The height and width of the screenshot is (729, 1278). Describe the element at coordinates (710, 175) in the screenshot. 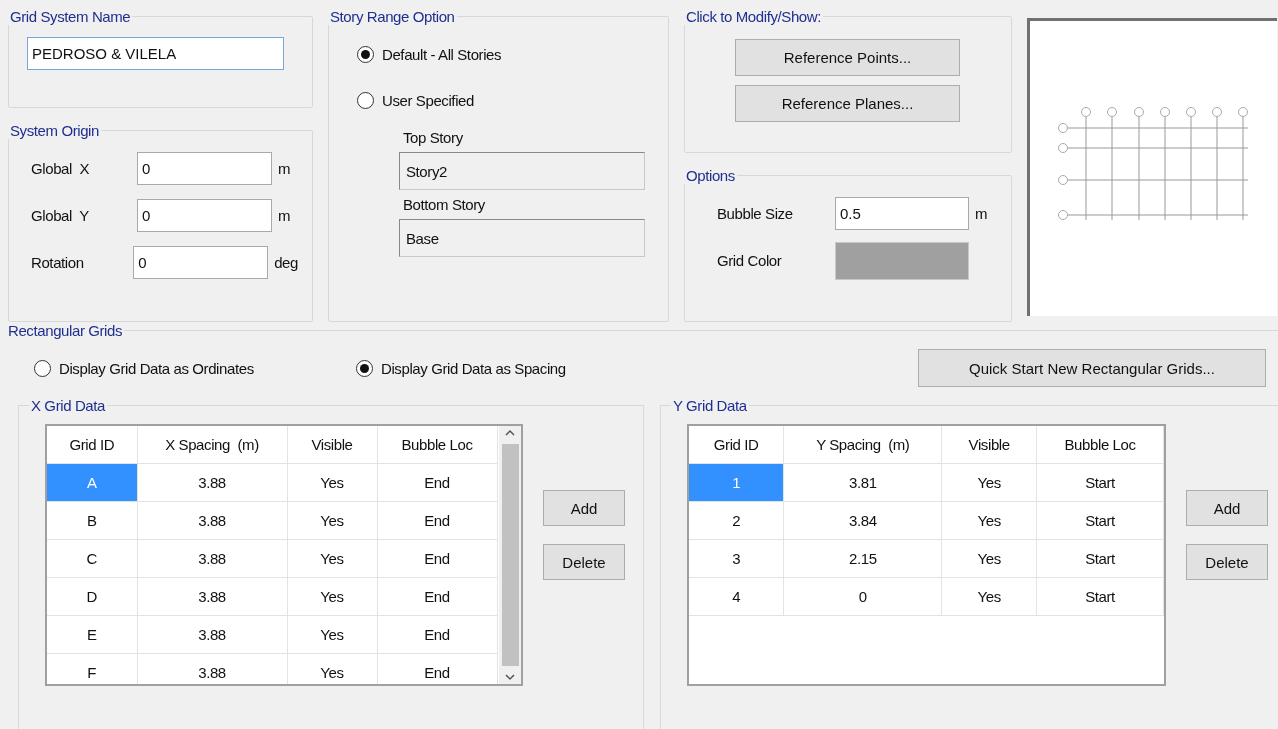

I see `group-title: Options` at that location.